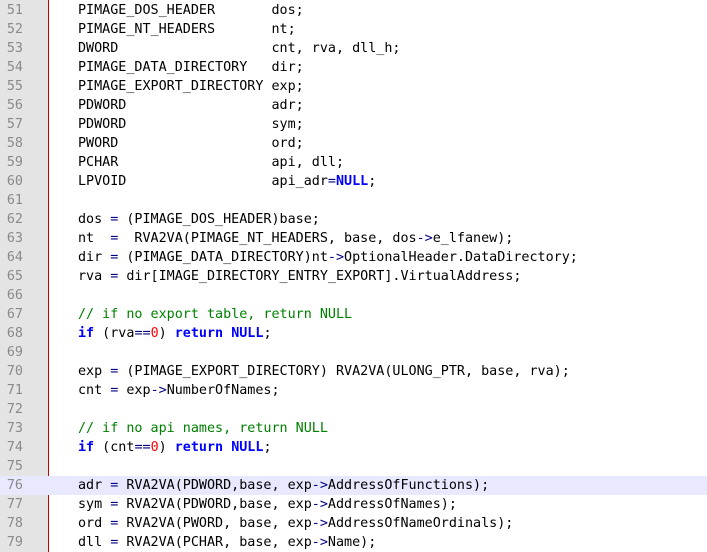 This screenshot has height=552, width=707. What do you see at coordinates (353, 105) in the screenshot?
I see `code-line: 56 PDWORD adr;` at bounding box center [353, 105].